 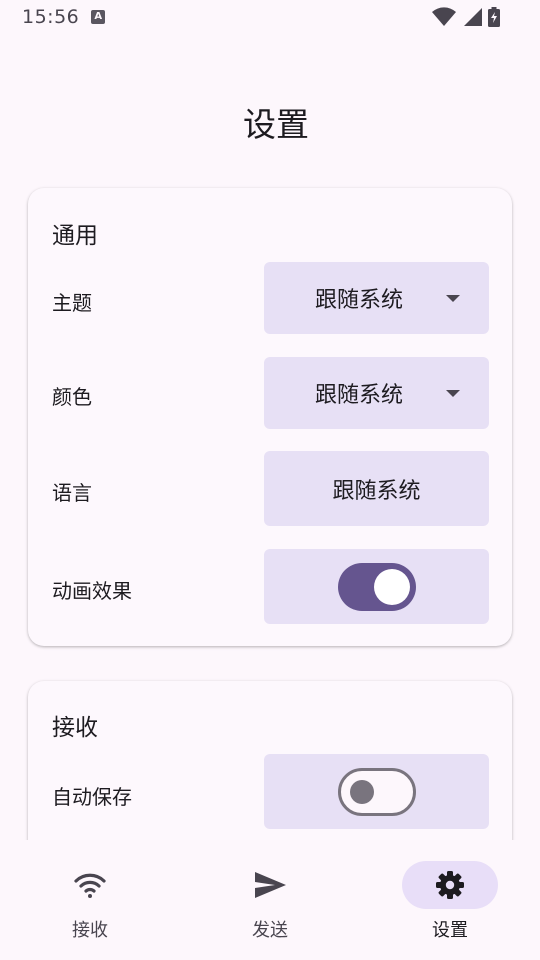 I want to click on status-icons, so click(x=466, y=17).